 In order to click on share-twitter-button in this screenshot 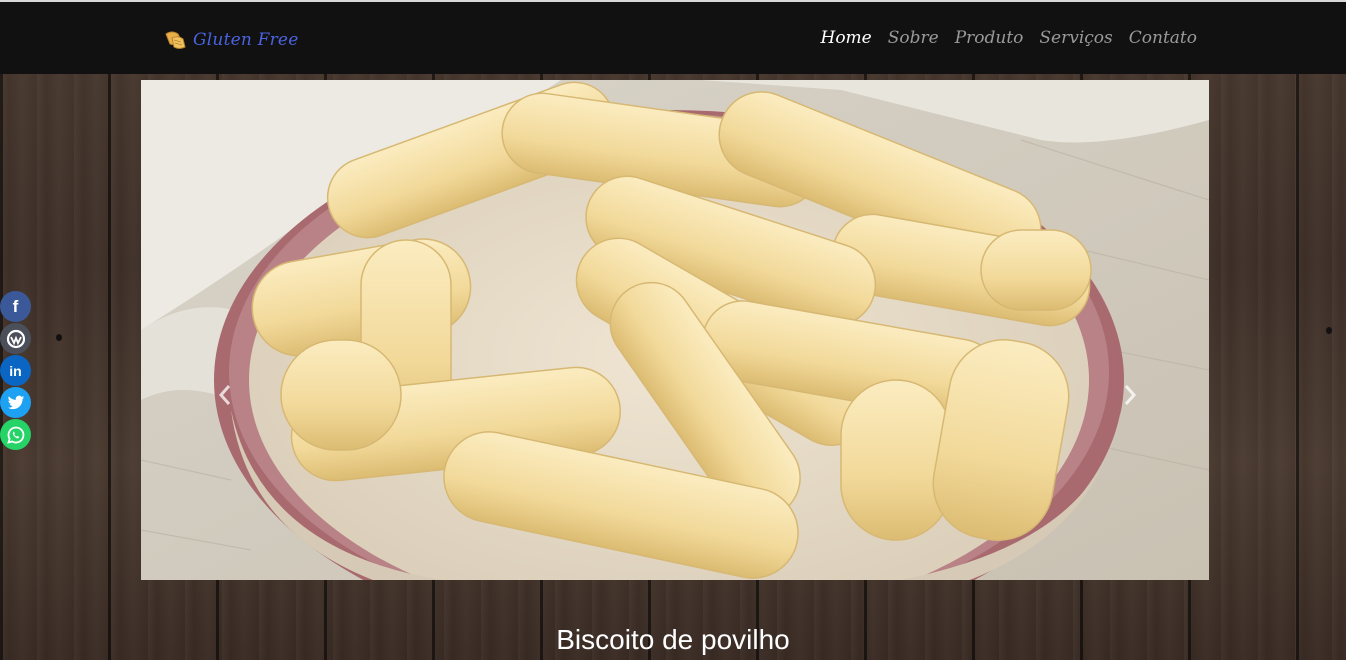, I will do `click(15, 402)`.